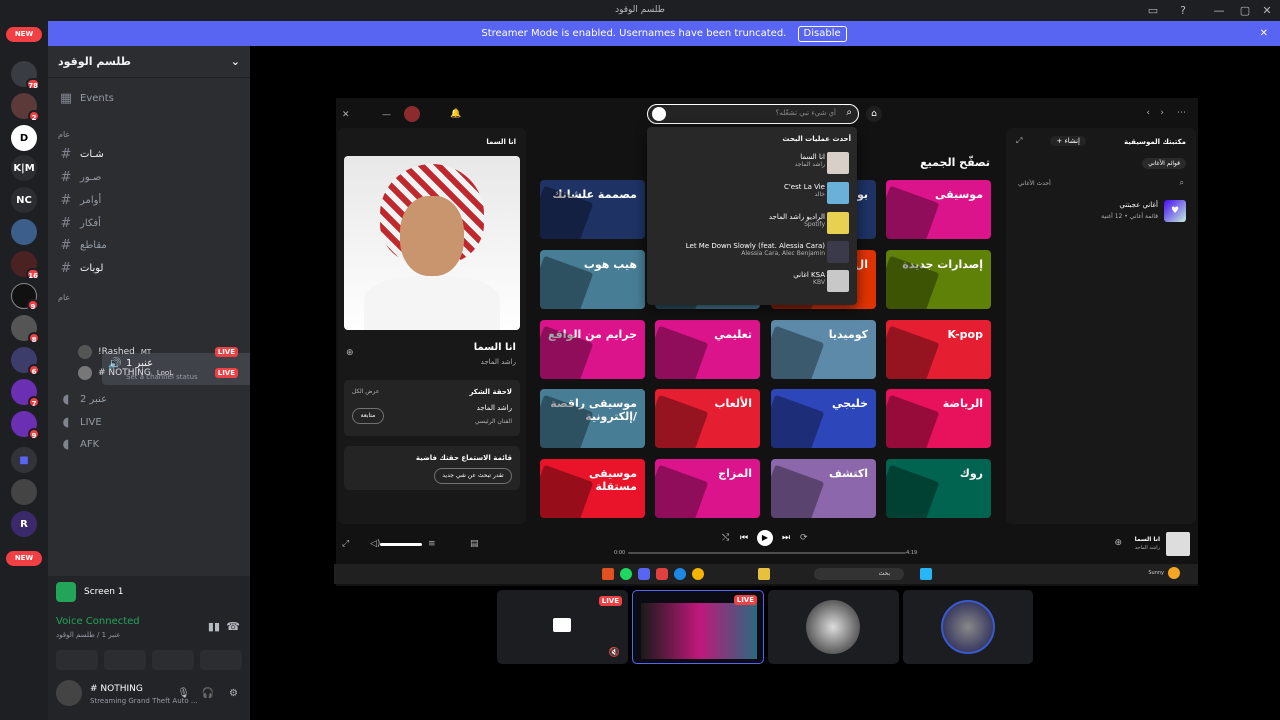 The image size is (1280, 720). Describe the element at coordinates (158, 373) in the screenshot. I see `member-row: # NOTHING LooL LIVE` at that location.